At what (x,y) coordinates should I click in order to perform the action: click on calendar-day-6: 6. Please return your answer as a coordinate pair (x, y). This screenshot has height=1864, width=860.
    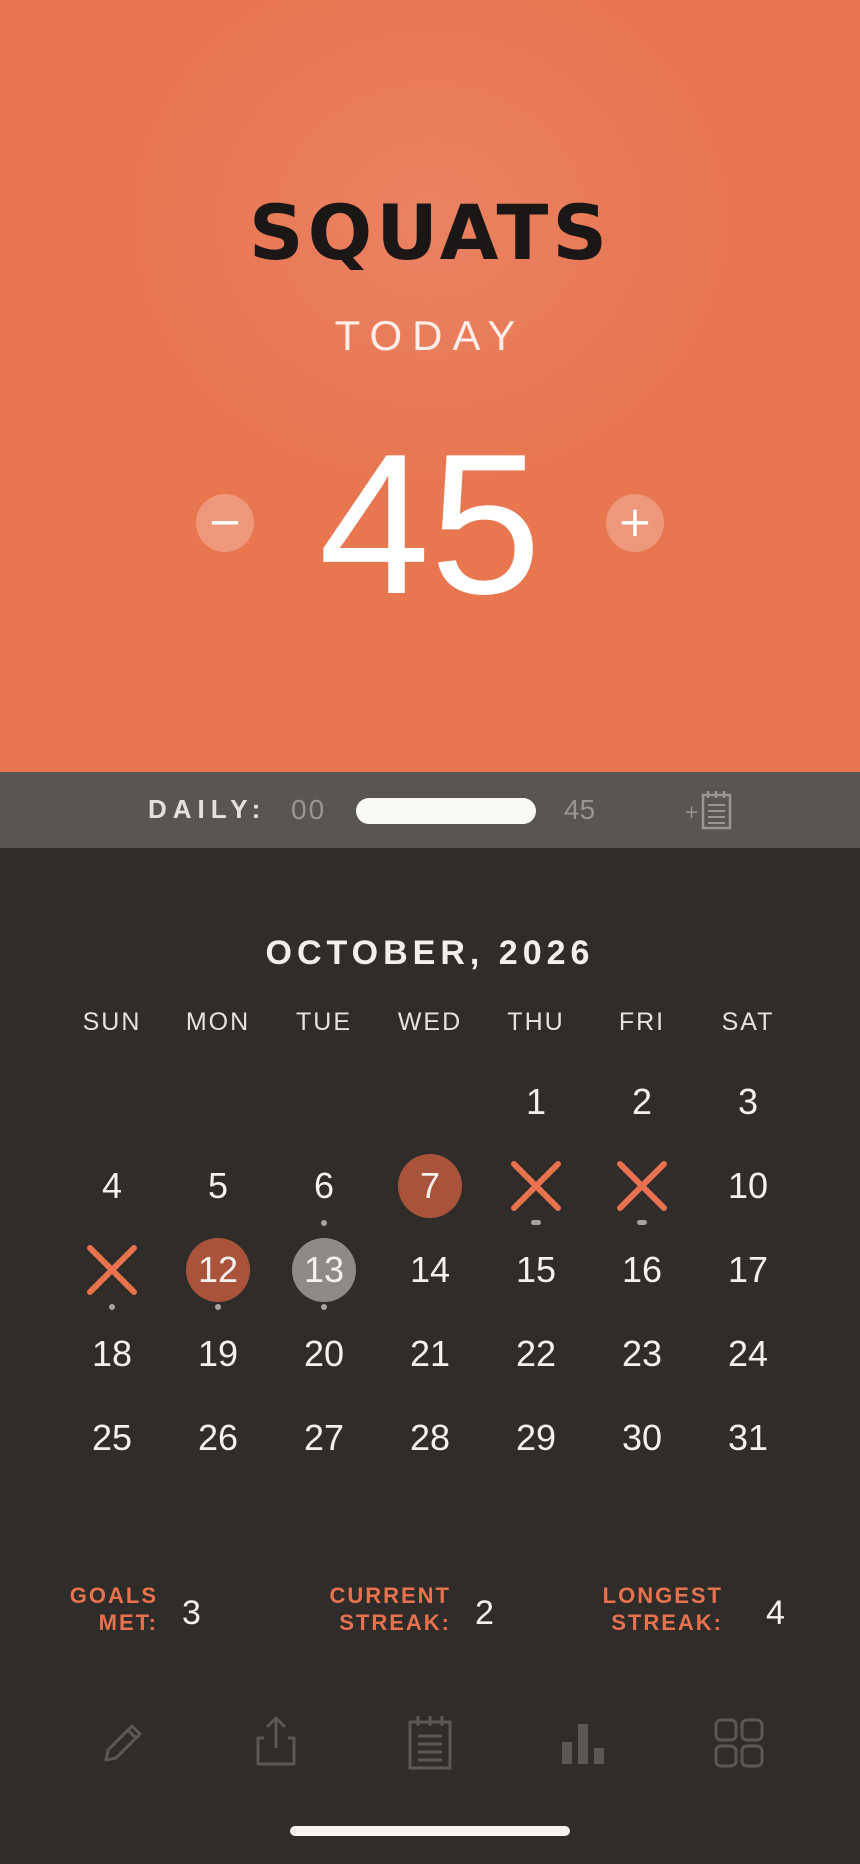
    Looking at the image, I should click on (324, 1186).